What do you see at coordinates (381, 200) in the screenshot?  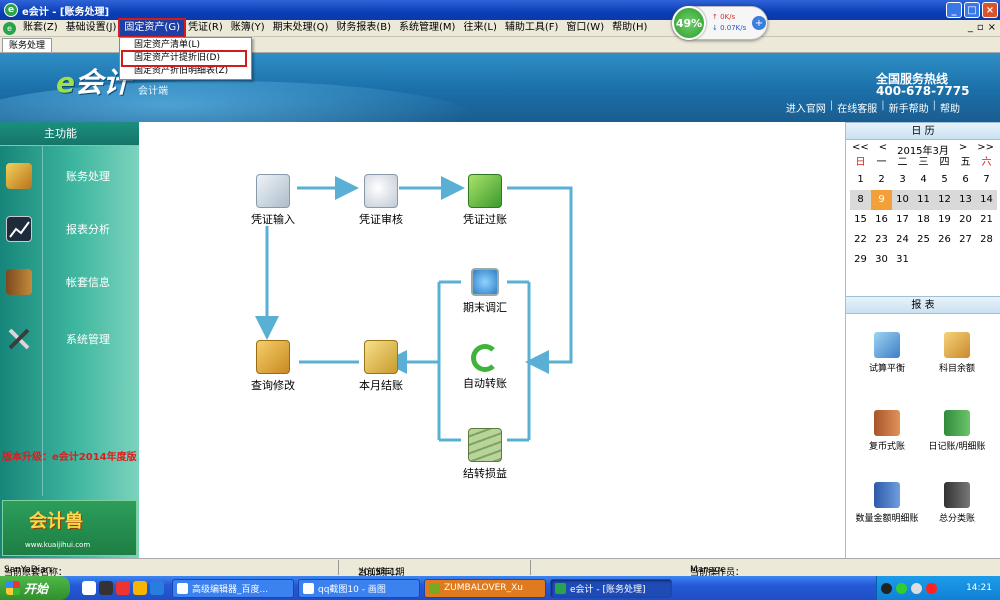 I see `flow-node-voucher-review: 凭证审核` at bounding box center [381, 200].